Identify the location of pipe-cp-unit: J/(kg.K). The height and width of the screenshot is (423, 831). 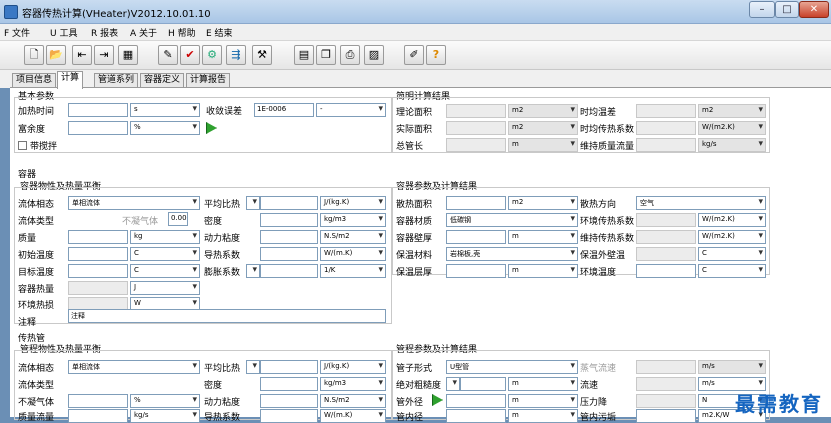
(353, 367).